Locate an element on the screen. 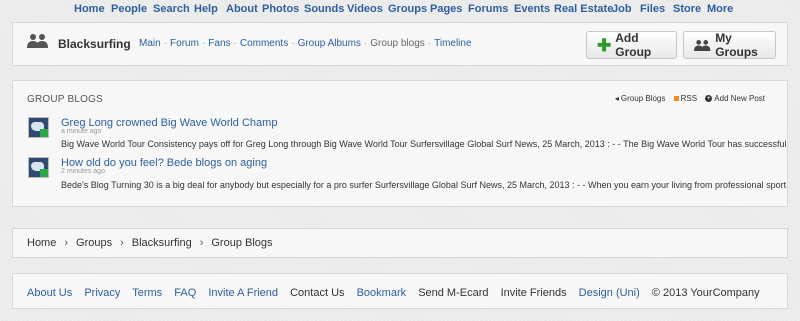 The width and height of the screenshot is (800, 321). nav-photos: Photos is located at coordinates (280, 9).